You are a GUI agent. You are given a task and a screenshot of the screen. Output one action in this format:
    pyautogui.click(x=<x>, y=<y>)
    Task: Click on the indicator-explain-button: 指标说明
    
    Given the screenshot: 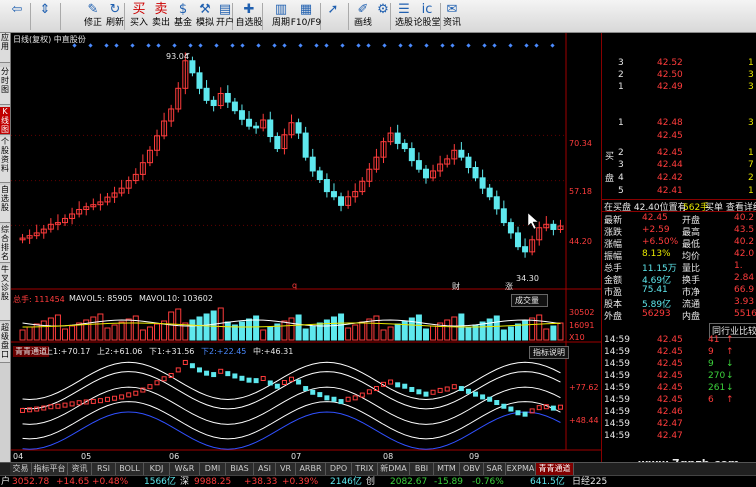 What is the action you would take?
    pyautogui.click(x=549, y=352)
    